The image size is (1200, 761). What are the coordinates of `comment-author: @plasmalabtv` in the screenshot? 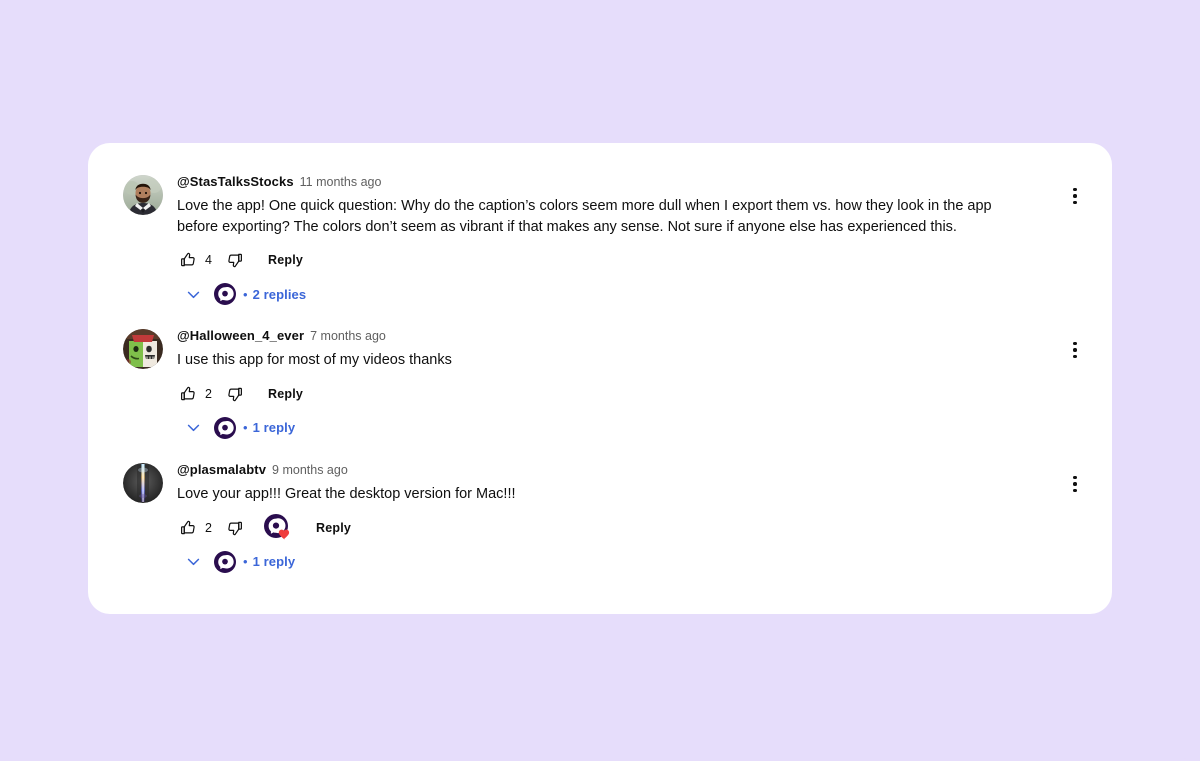 It's located at (221, 470).